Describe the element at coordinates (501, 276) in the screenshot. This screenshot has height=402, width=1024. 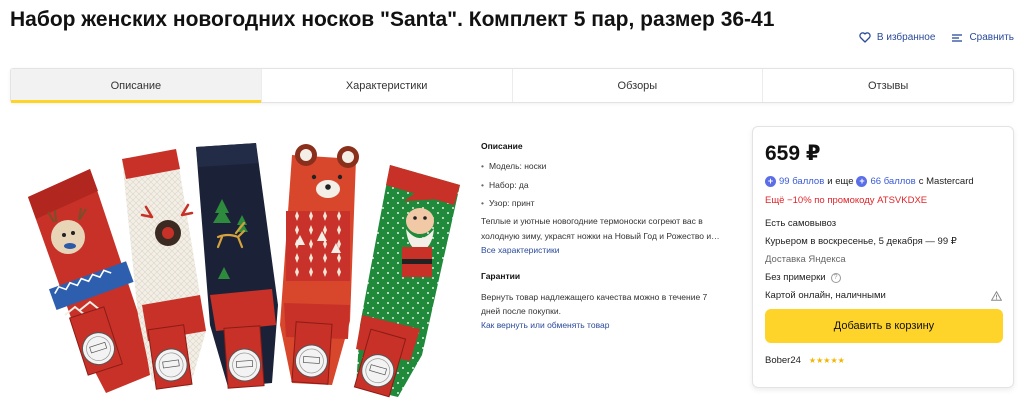
I see `guarantee-heading: Гарантии` at that location.